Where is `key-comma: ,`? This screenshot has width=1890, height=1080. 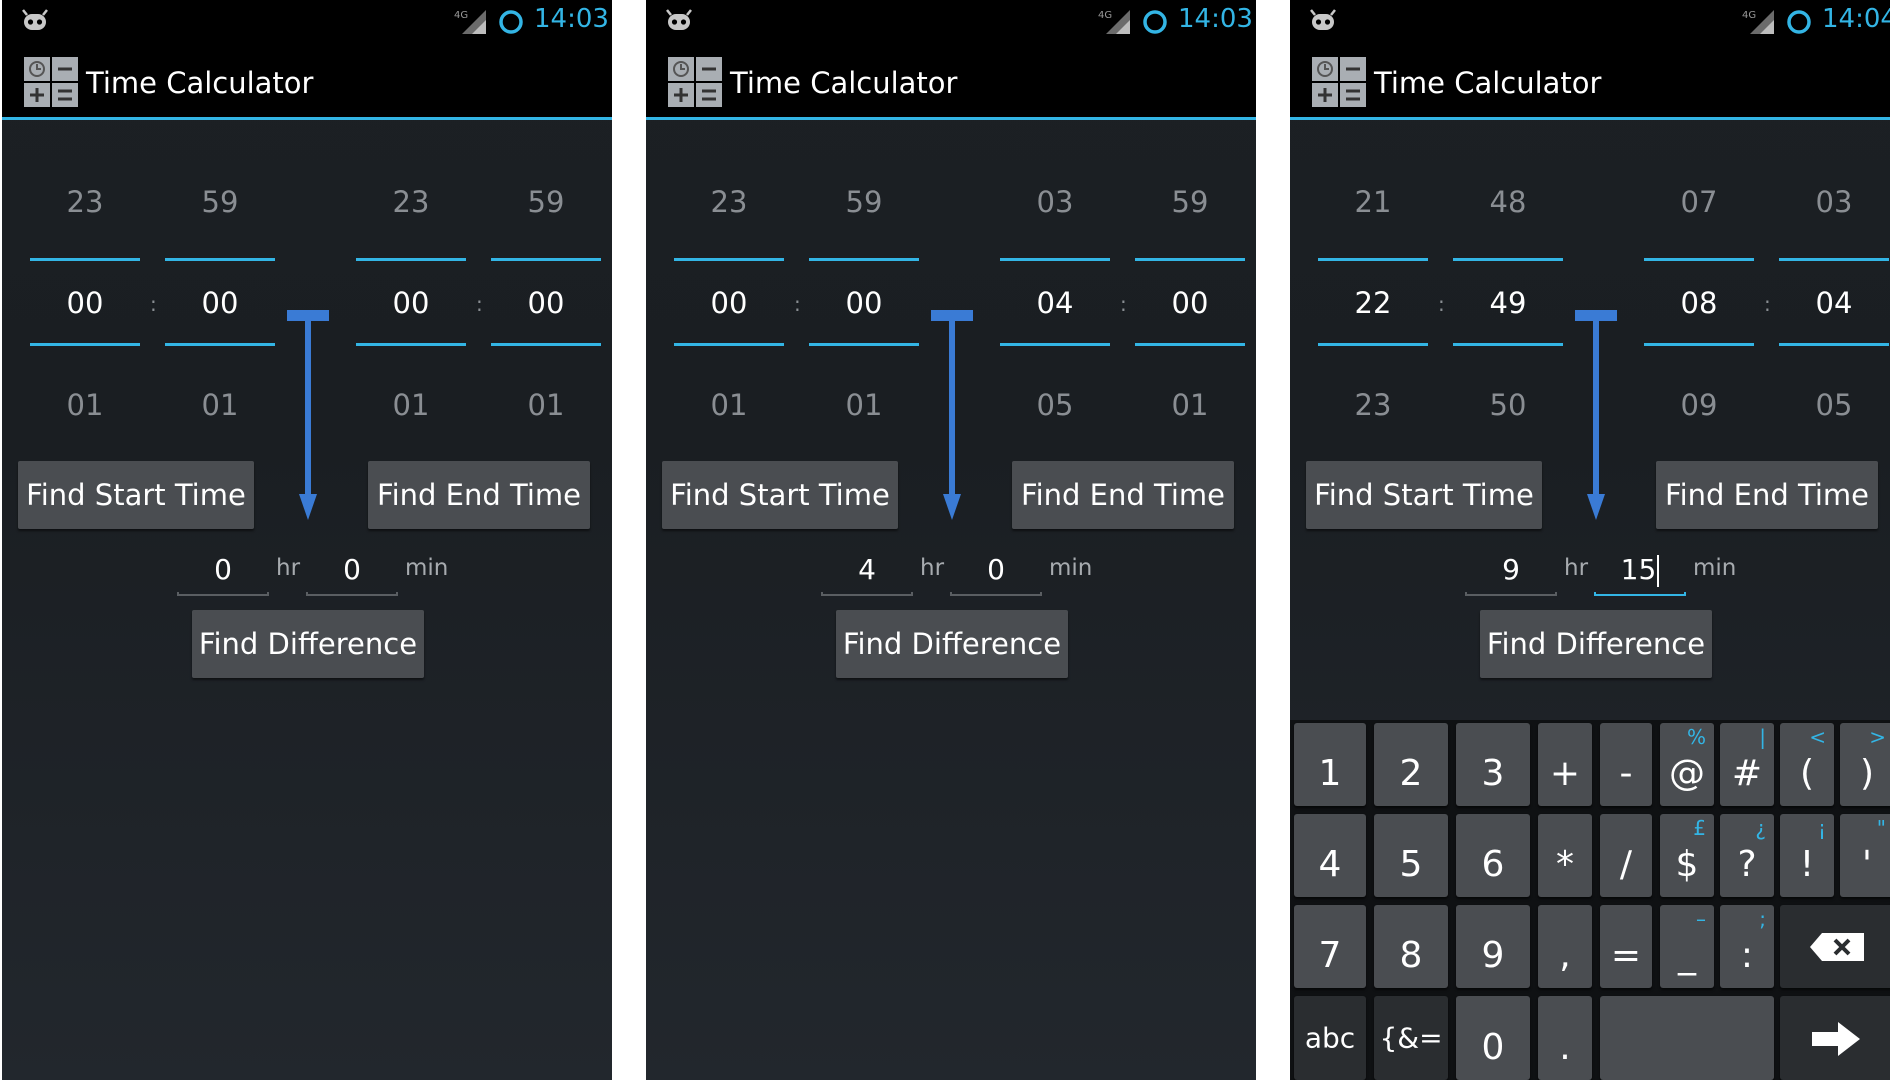 key-comma: , is located at coordinates (1565, 946).